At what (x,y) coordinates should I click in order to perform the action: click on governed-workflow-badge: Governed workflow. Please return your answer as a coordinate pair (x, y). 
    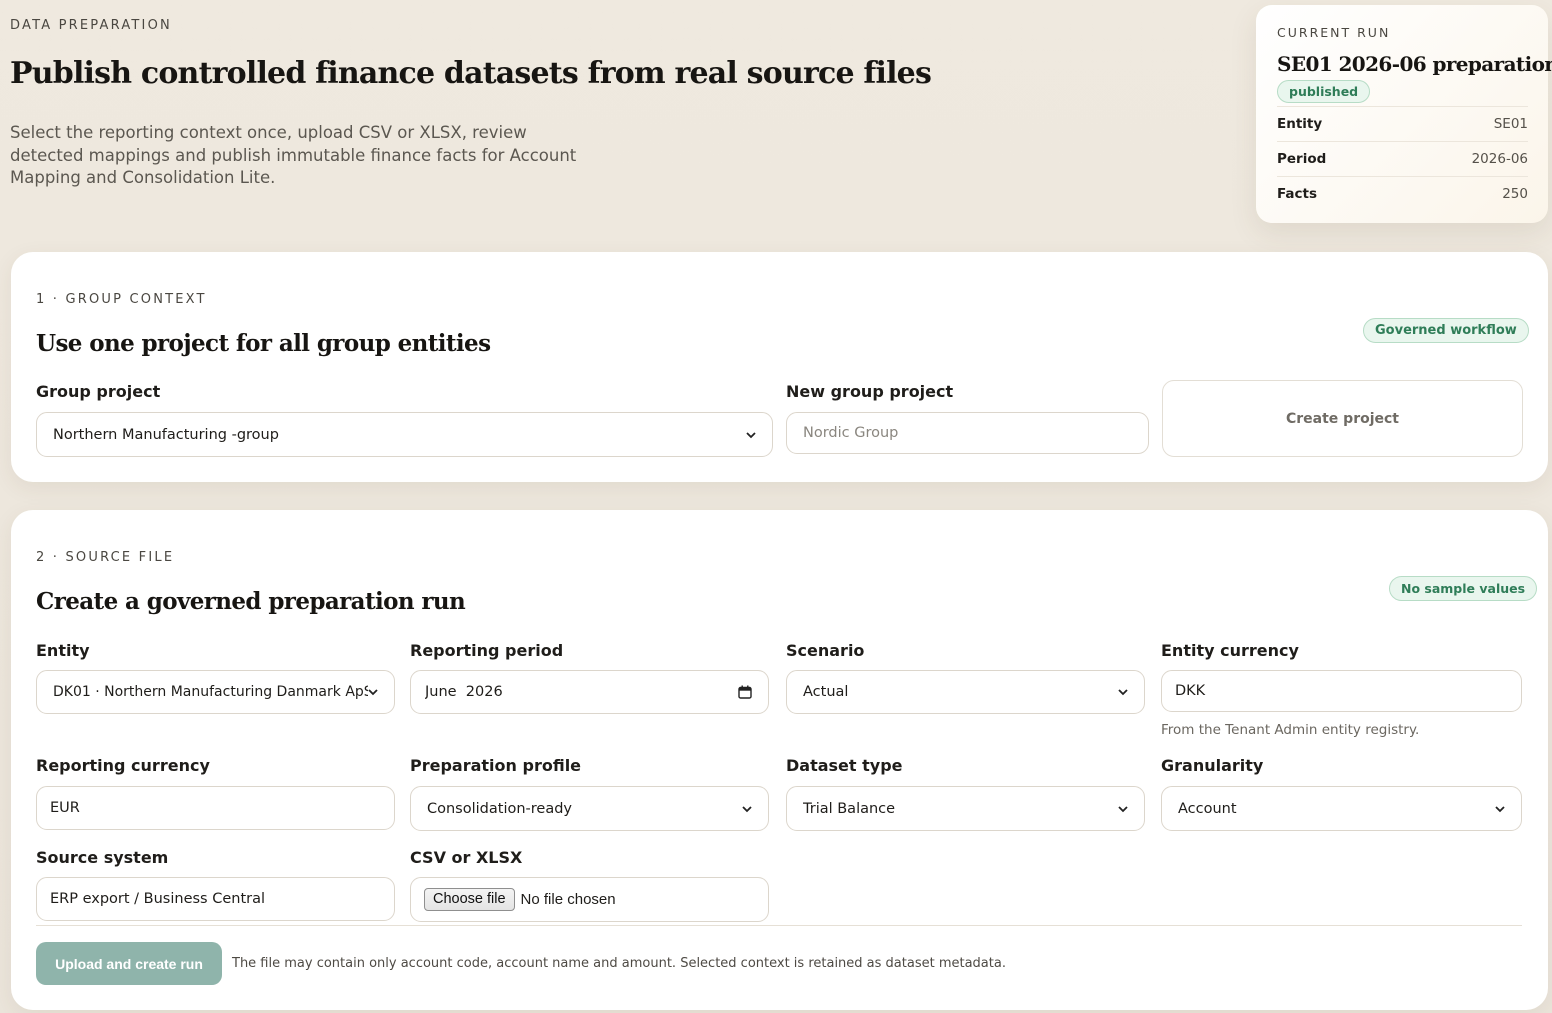
    Looking at the image, I should click on (1446, 330).